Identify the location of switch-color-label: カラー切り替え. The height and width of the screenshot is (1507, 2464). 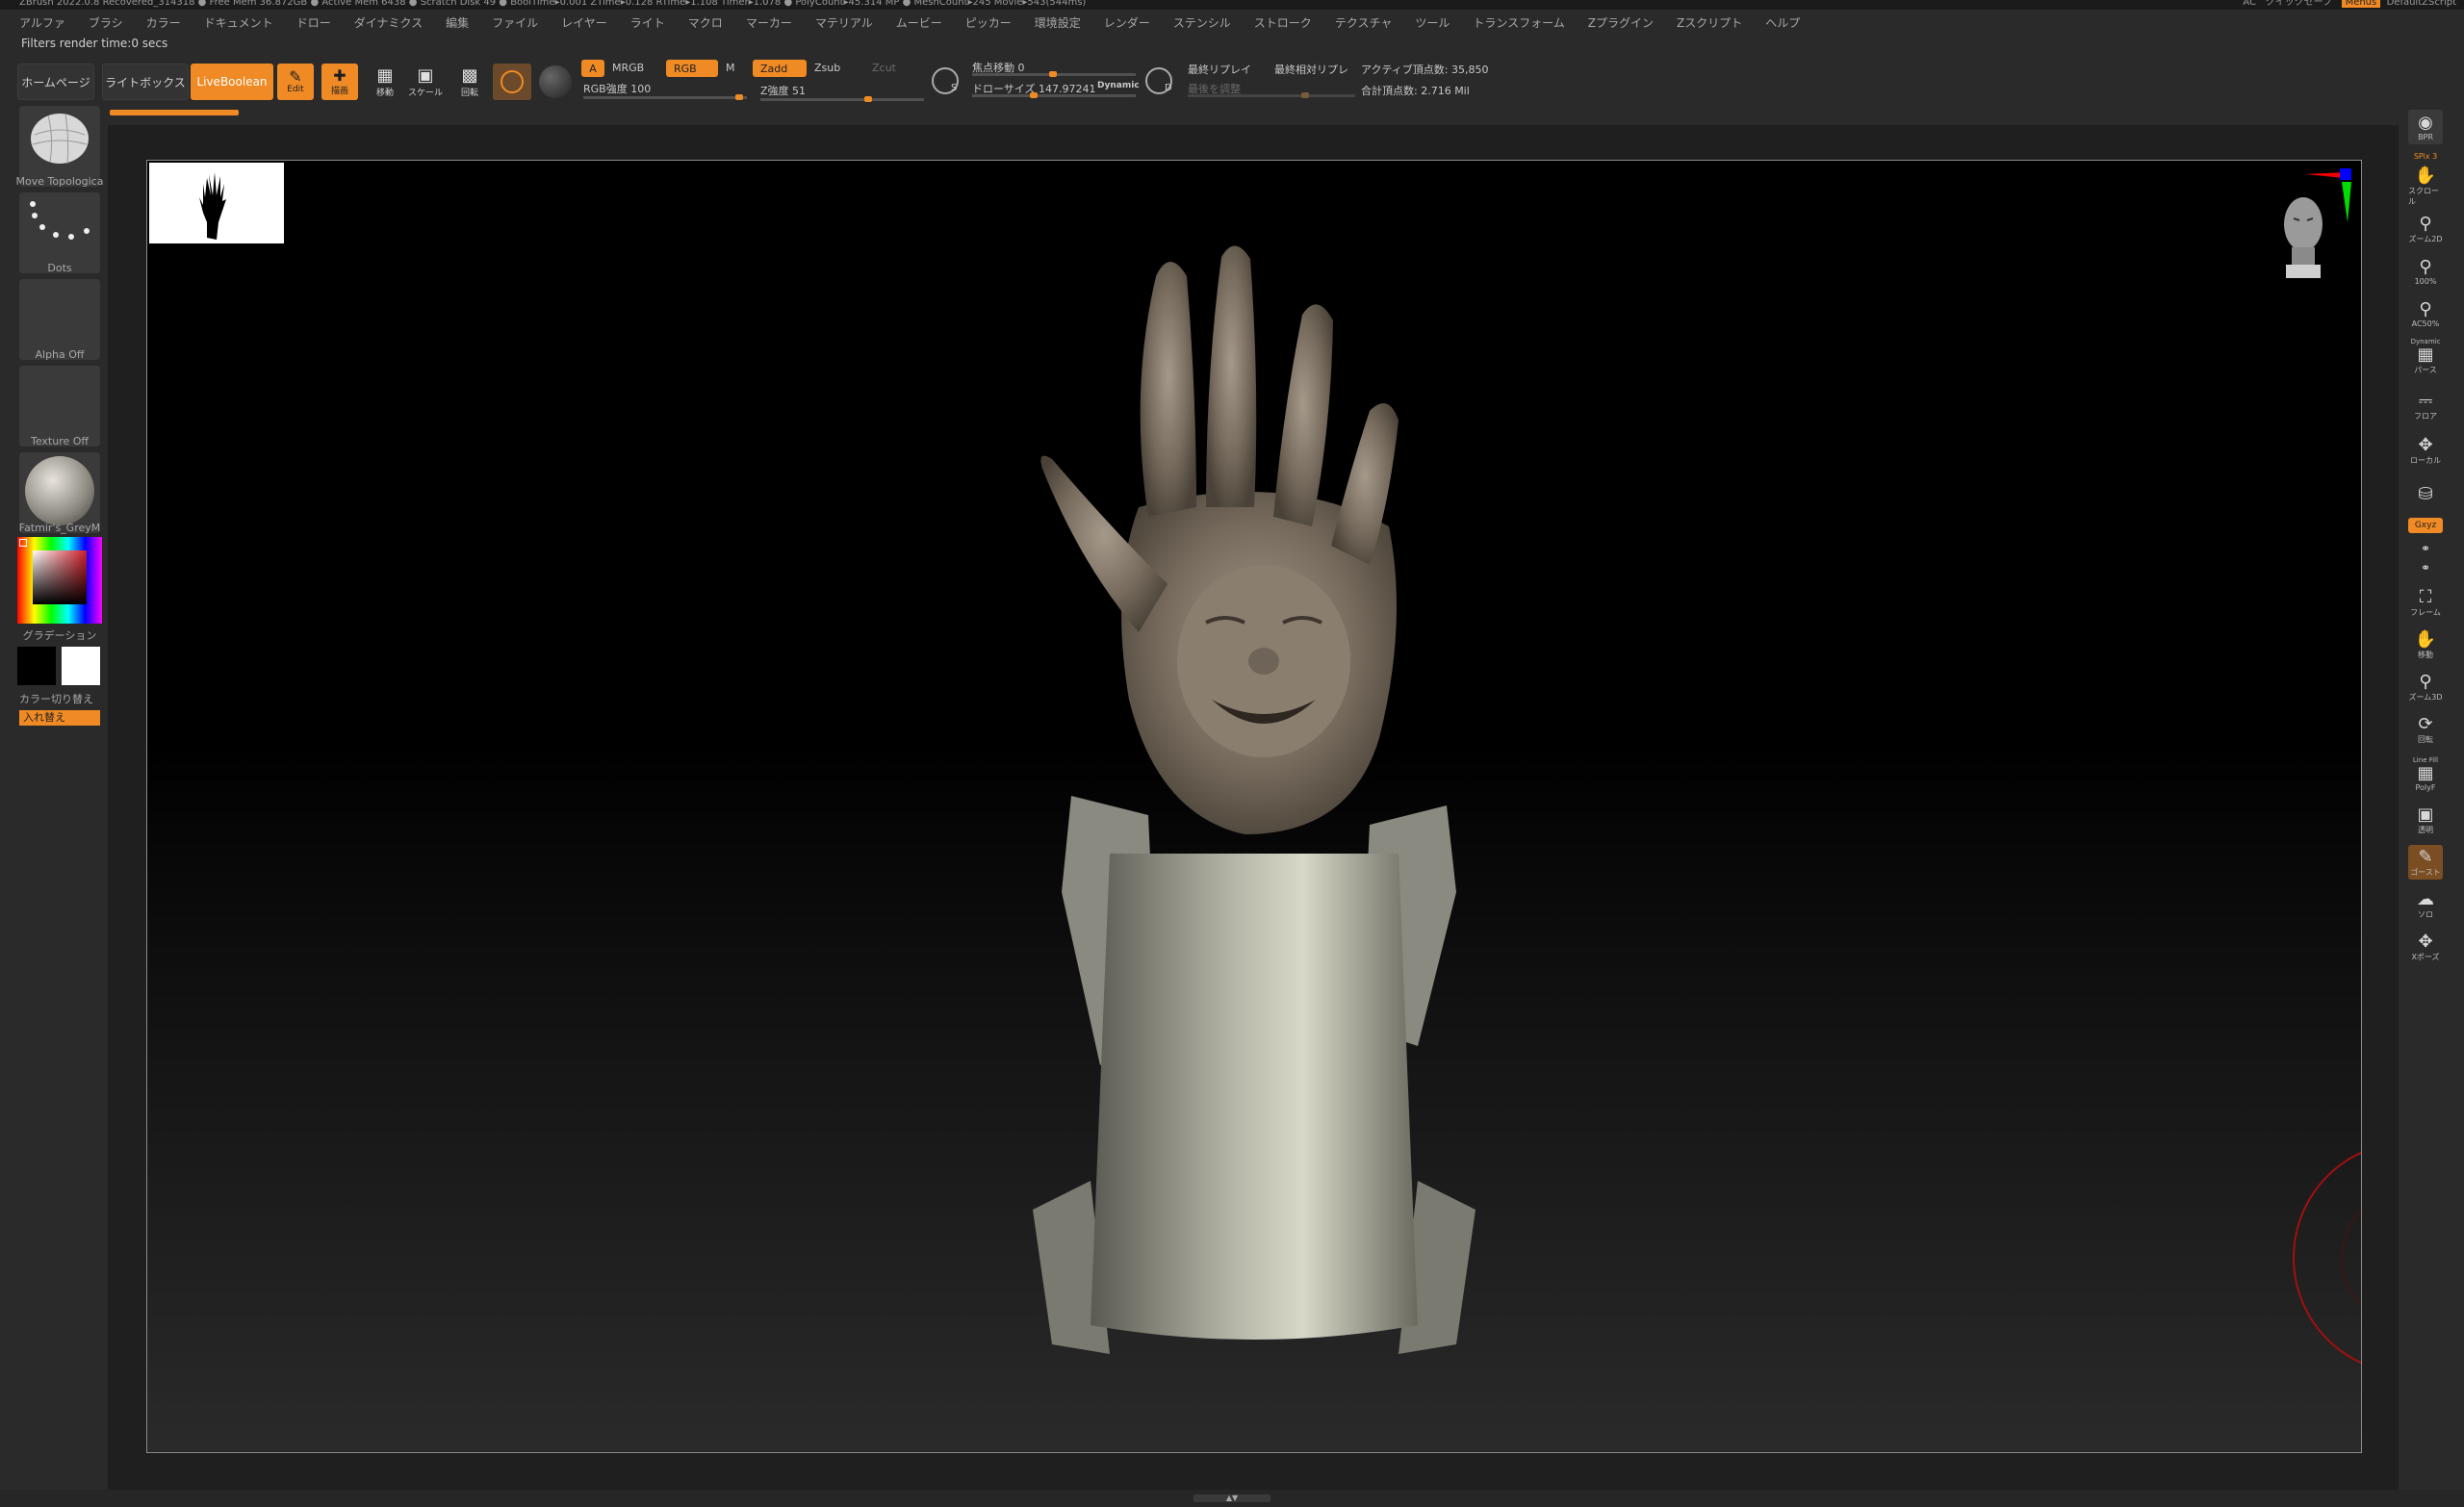
(63, 698).